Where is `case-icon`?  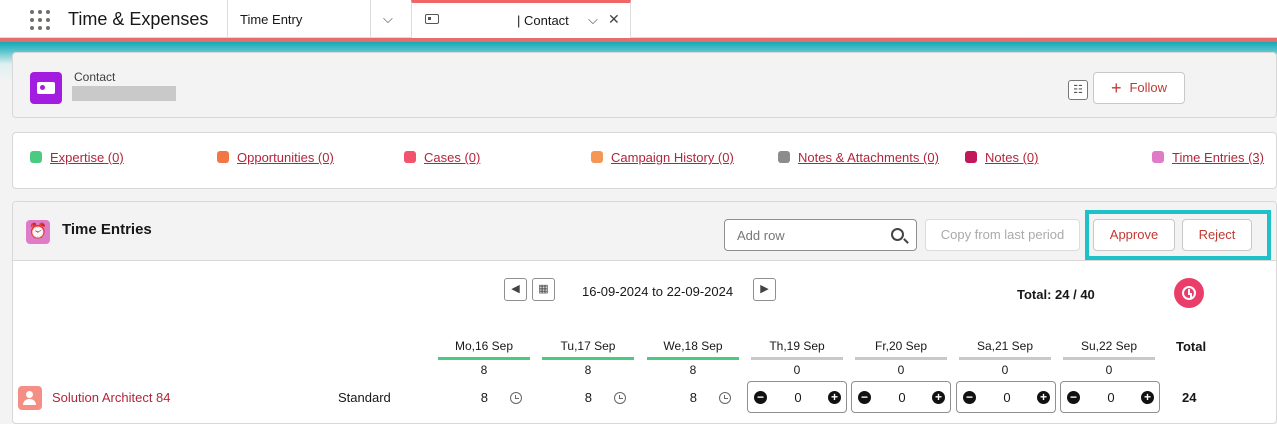
case-icon is located at coordinates (410, 157).